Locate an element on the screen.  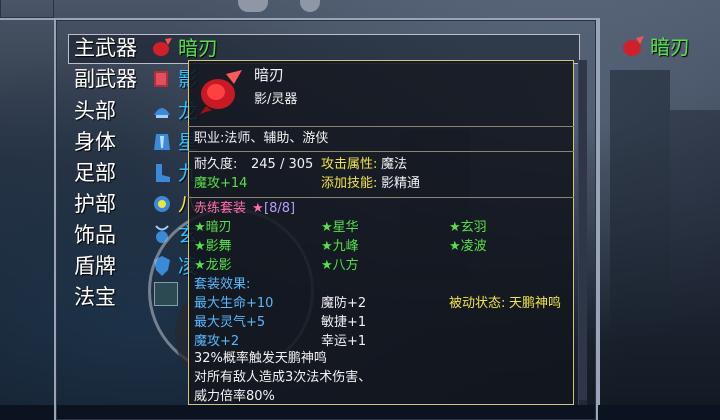
set-item: ★凌波 is located at coordinates (468, 246).